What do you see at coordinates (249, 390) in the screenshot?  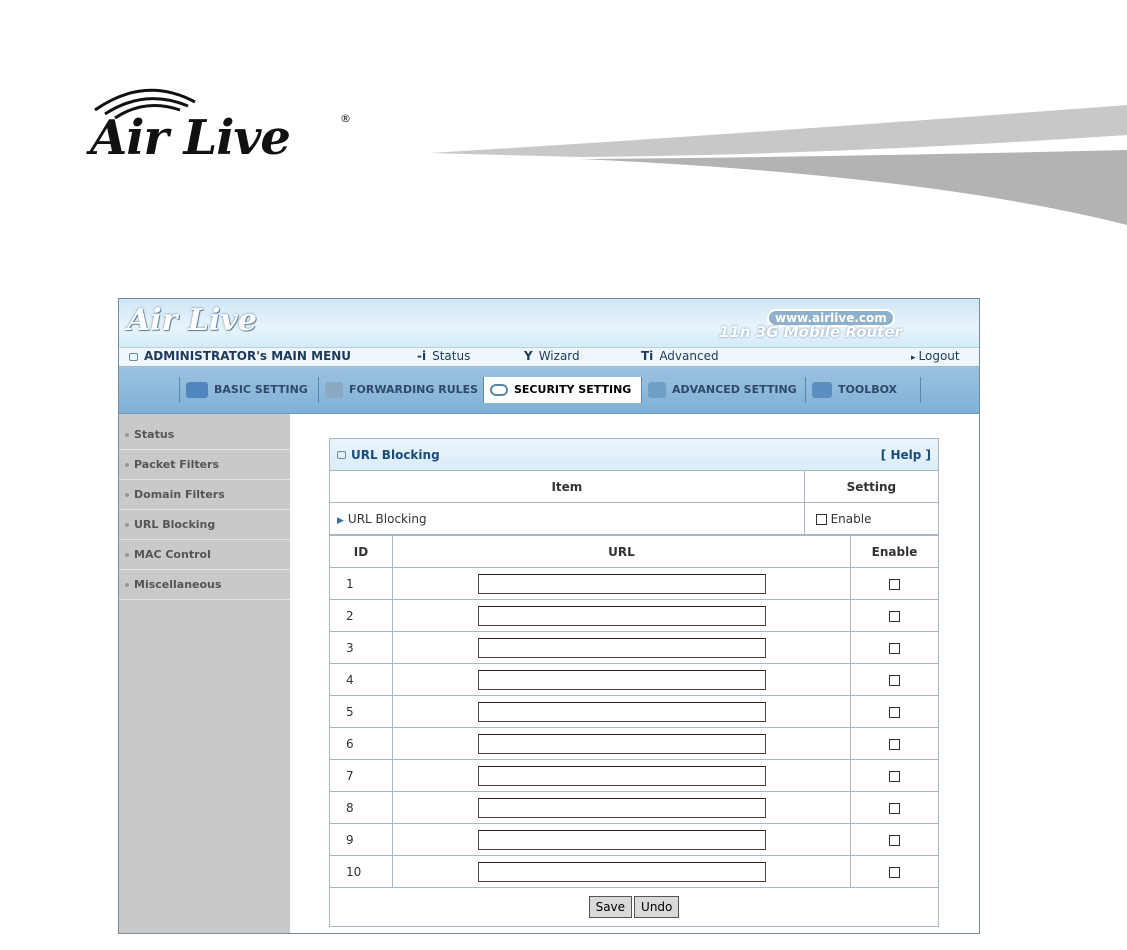 I see `tab-basic-setting: BASIC SETTING` at bounding box center [249, 390].